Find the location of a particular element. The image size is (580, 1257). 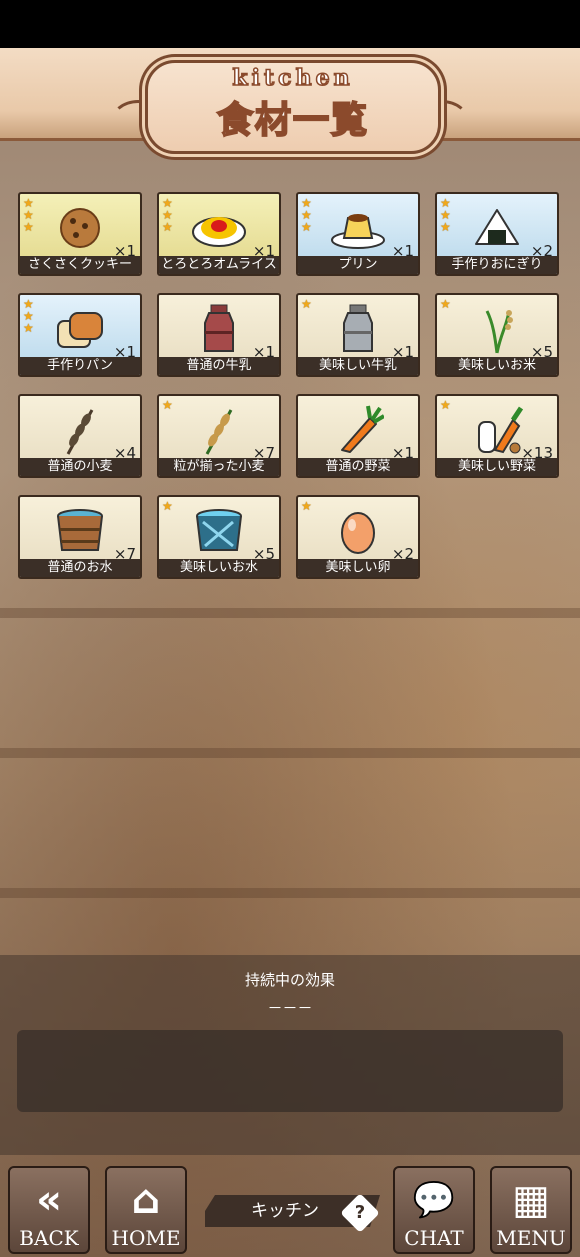

grid-icon: ▦ is located at coordinates (531, 1200).